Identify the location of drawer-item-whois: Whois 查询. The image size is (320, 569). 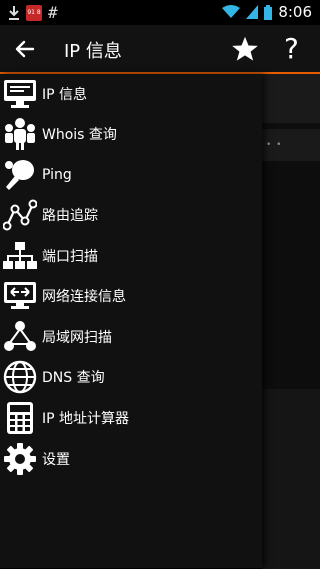
(131, 134).